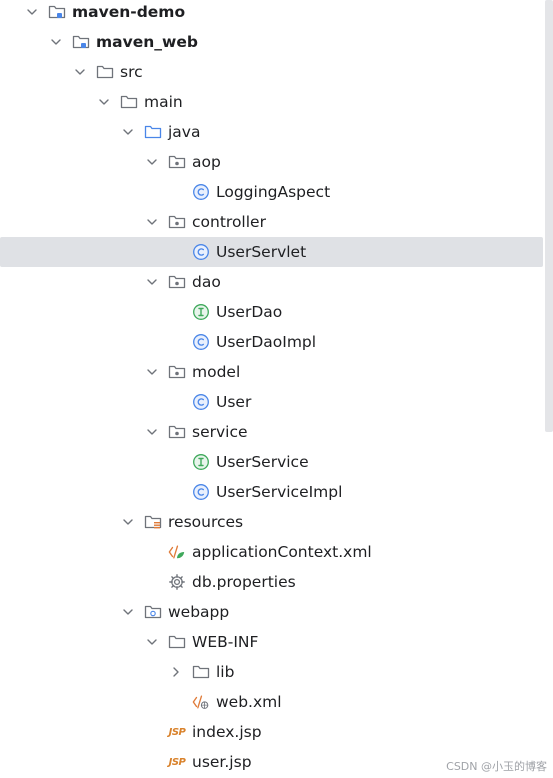  Describe the element at coordinates (234, 402) in the screenshot. I see `tree-node-label: User` at that location.